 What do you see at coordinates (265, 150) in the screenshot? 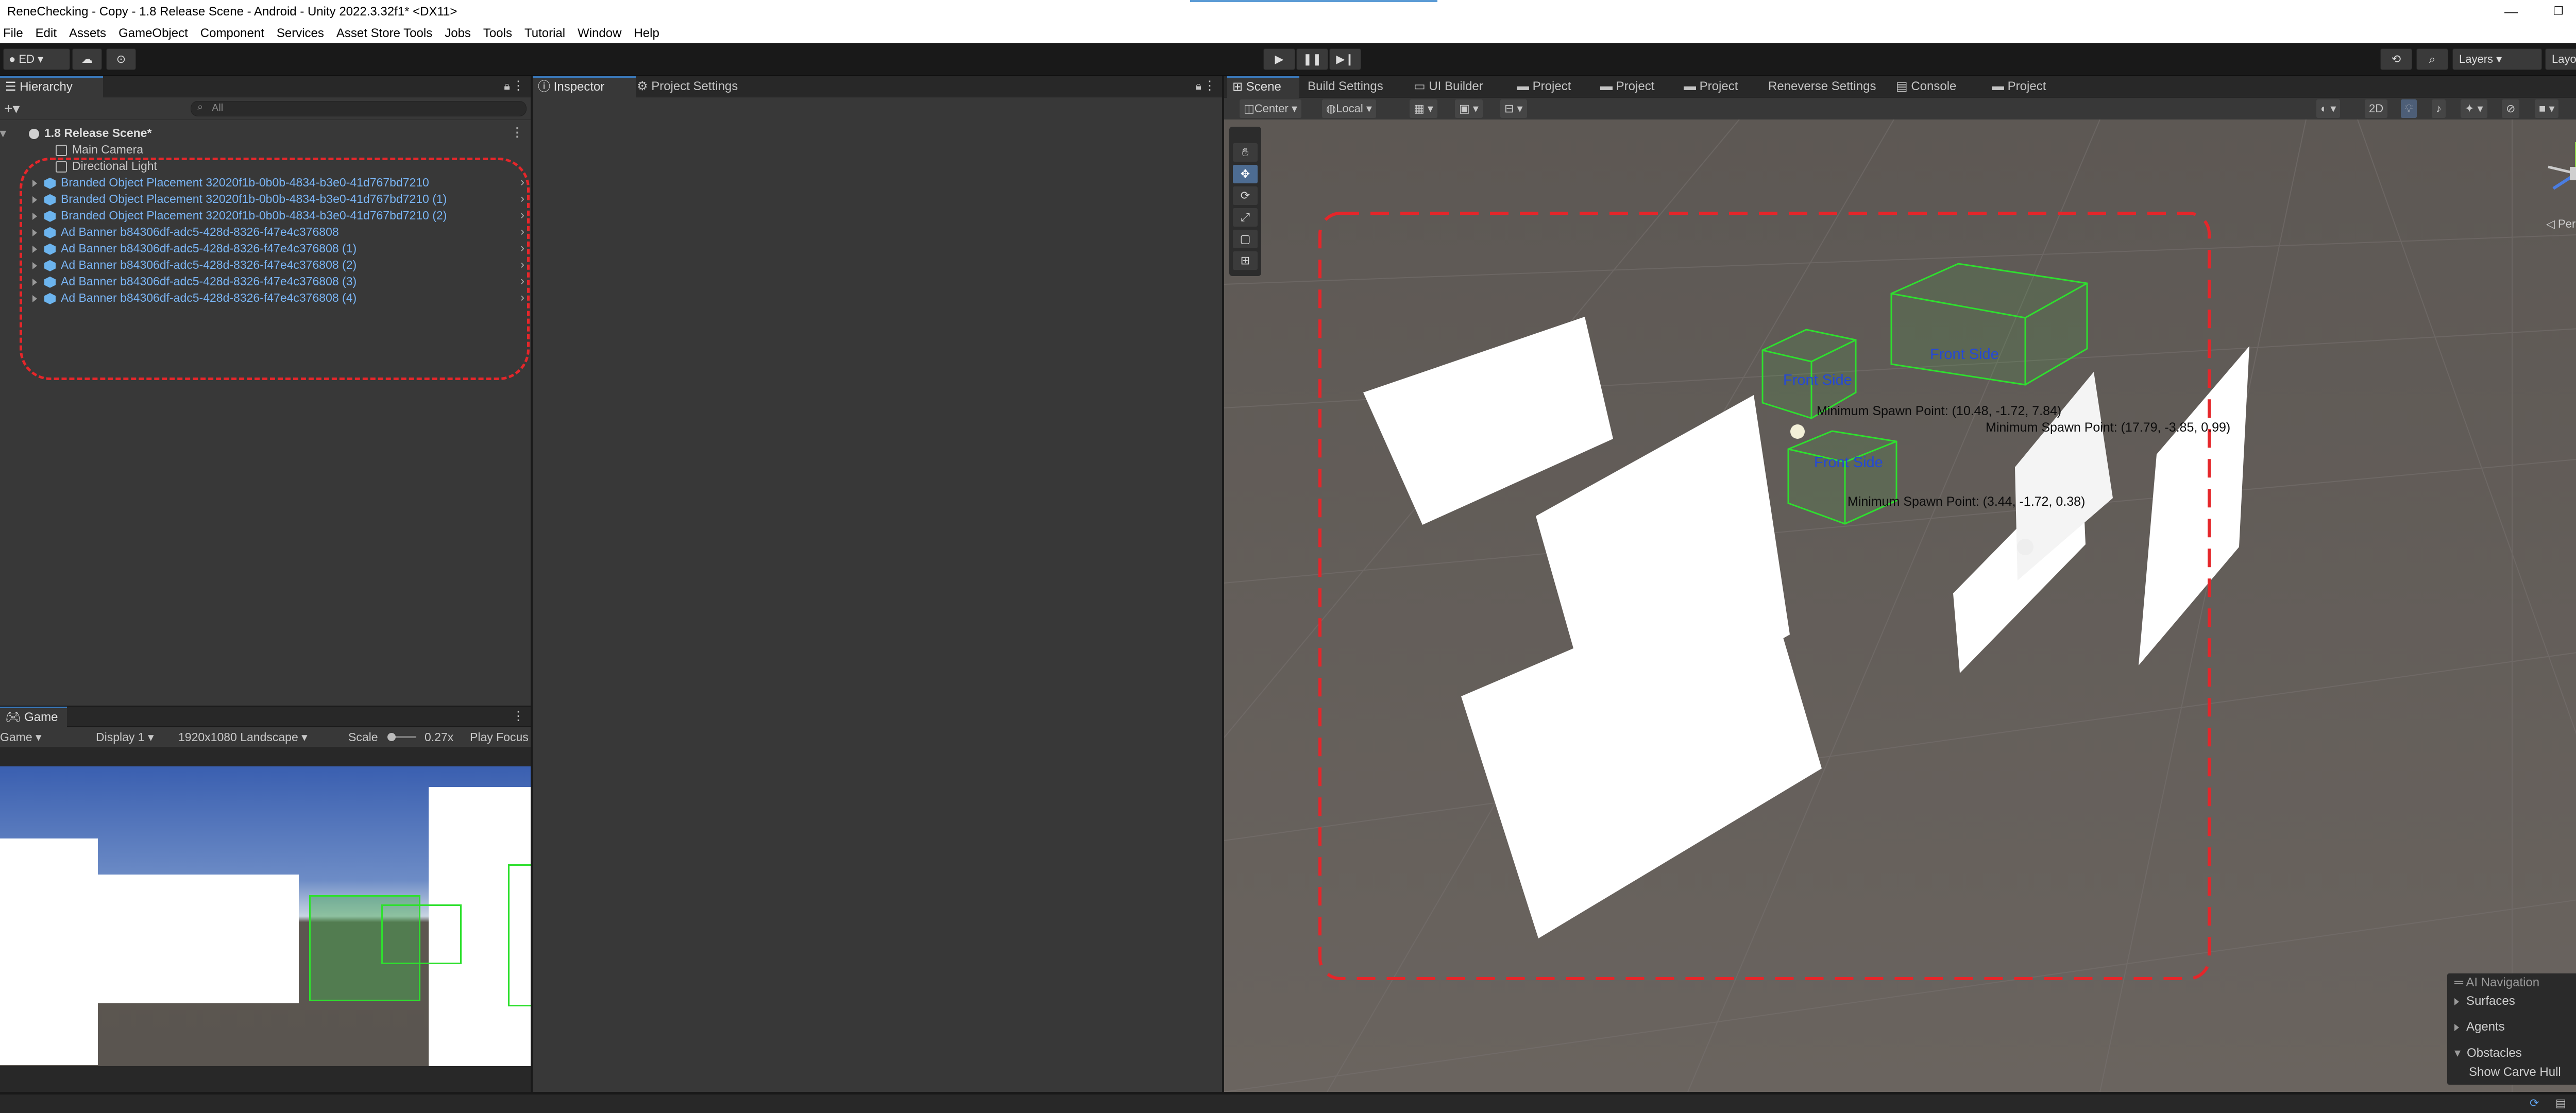
I see `hierarchy-item: Main Camera` at bounding box center [265, 150].